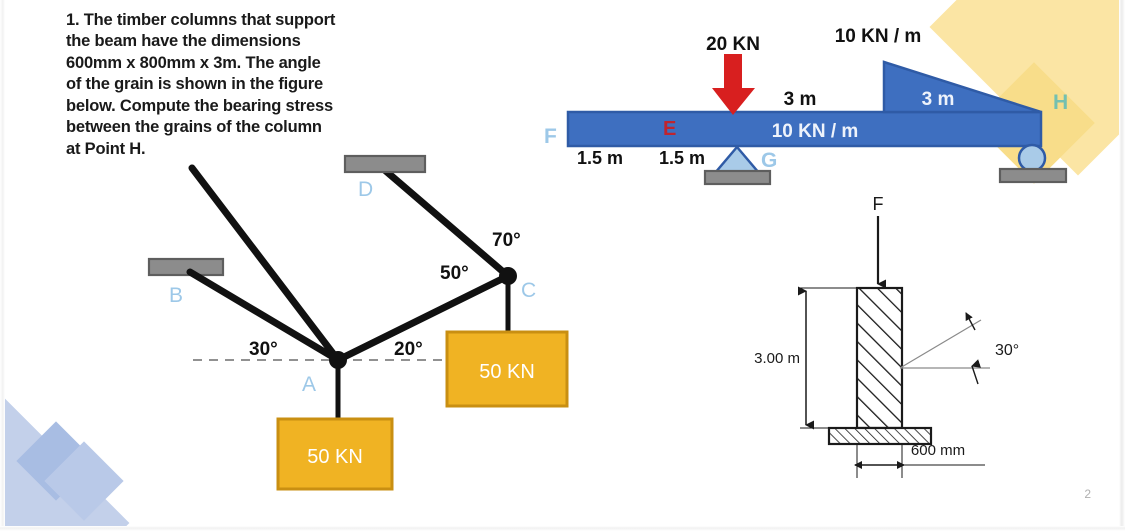 This screenshot has height=531, width=1125. Describe the element at coordinates (777, 358) in the screenshot. I see `height-dimension-label: 3.00 m` at that location.